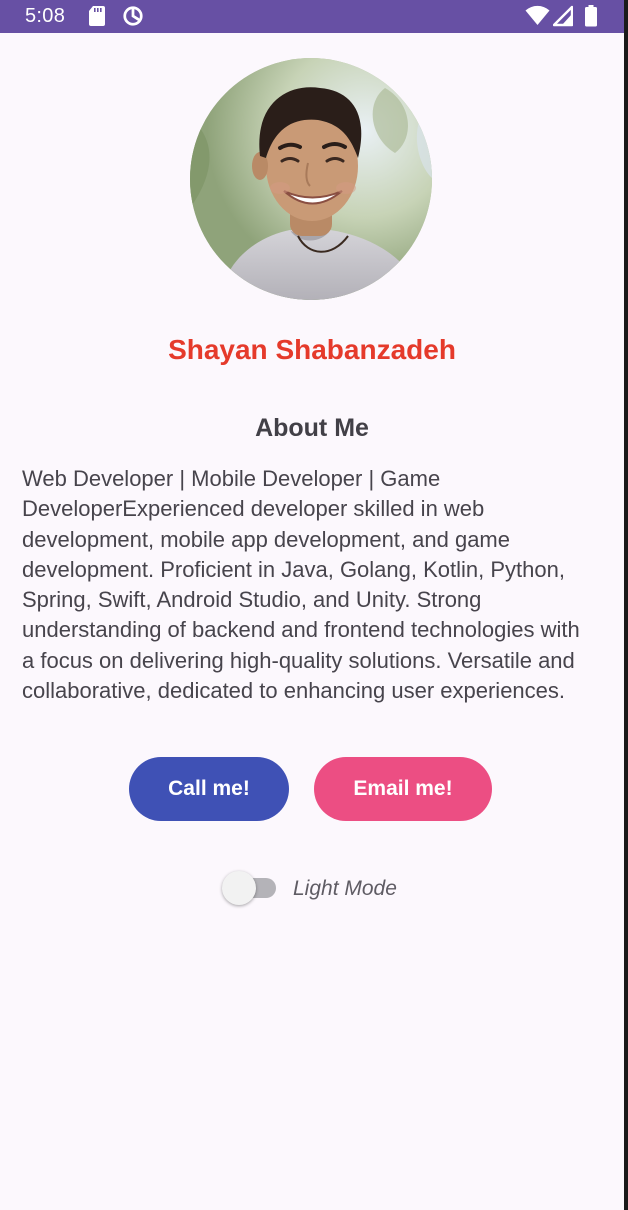  I want to click on wifi-icon, so click(537, 15).